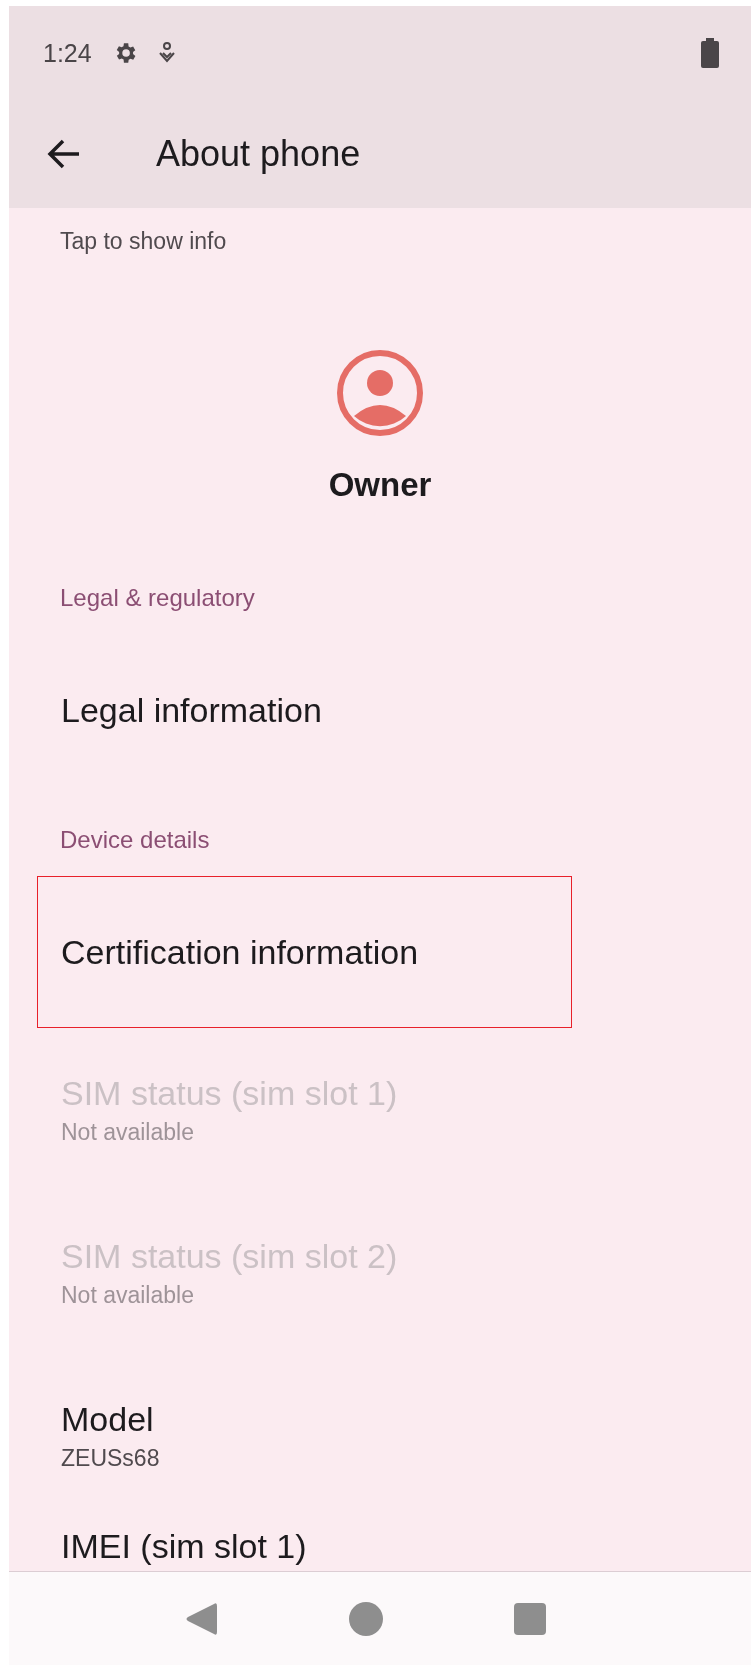 Image resolution: width=751 pixels, height=1665 pixels. What do you see at coordinates (157, 598) in the screenshot?
I see `section-header: Legal & regulatory` at bounding box center [157, 598].